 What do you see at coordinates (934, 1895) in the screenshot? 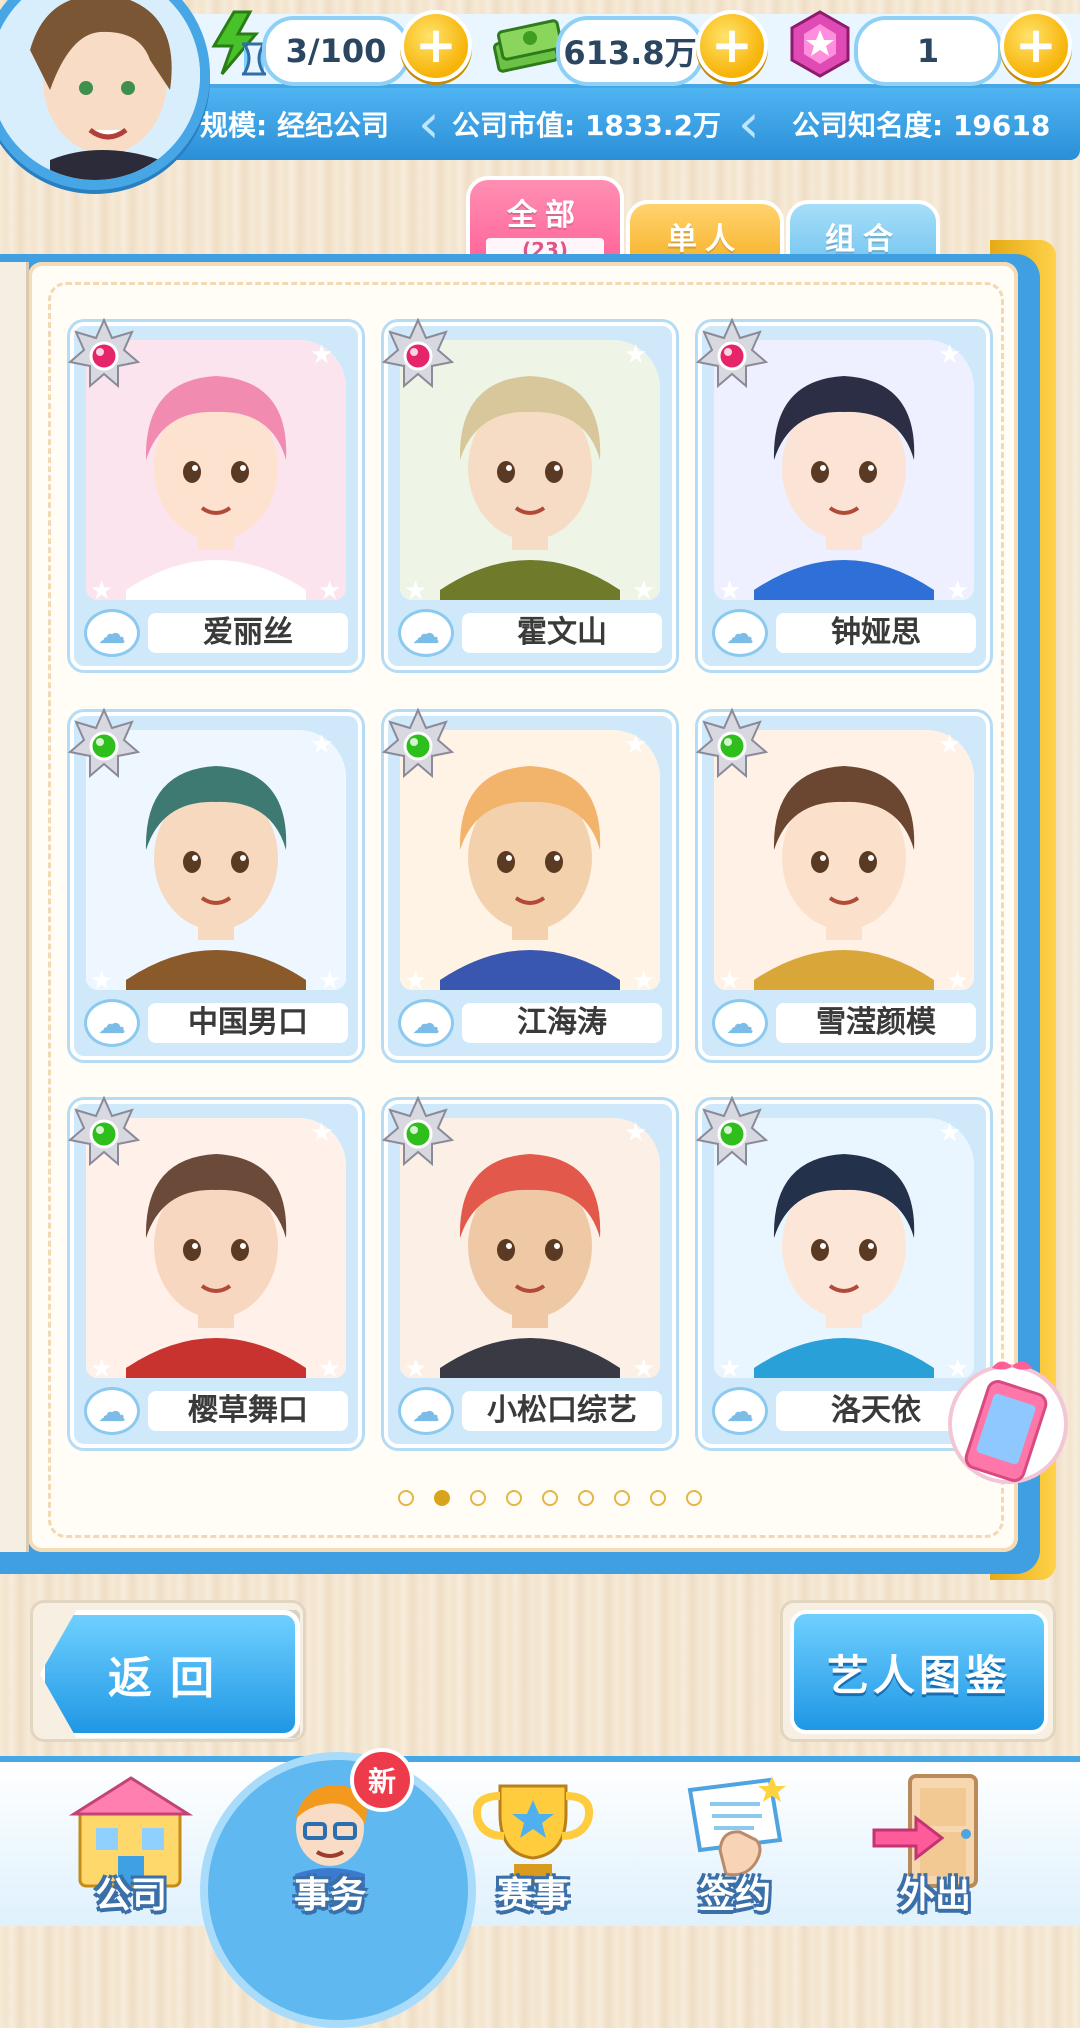
I see `nav-go-out-label: 外出` at bounding box center [934, 1895].